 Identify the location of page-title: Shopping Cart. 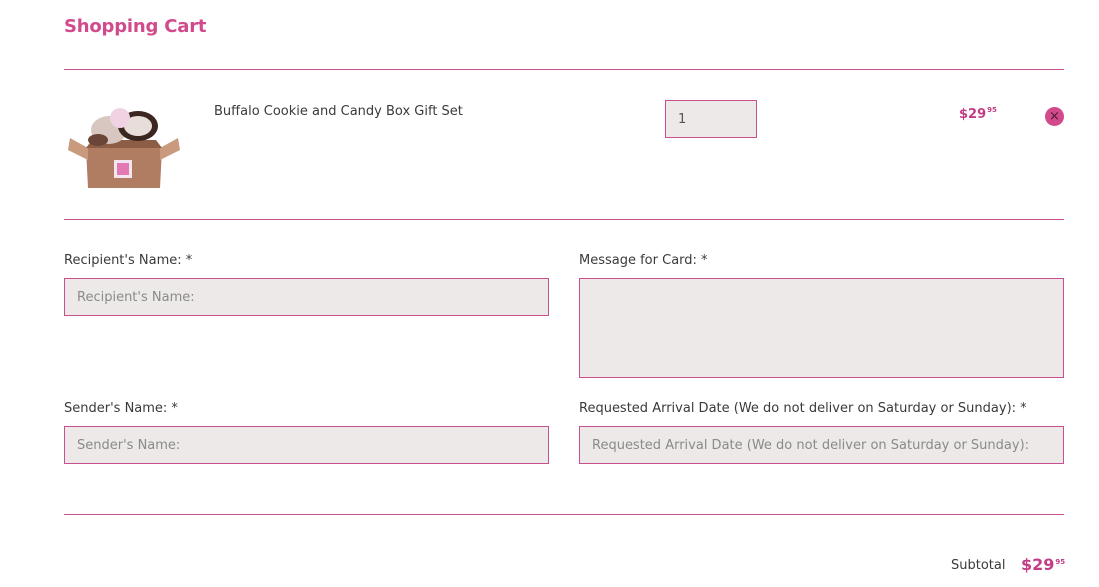
(135, 26).